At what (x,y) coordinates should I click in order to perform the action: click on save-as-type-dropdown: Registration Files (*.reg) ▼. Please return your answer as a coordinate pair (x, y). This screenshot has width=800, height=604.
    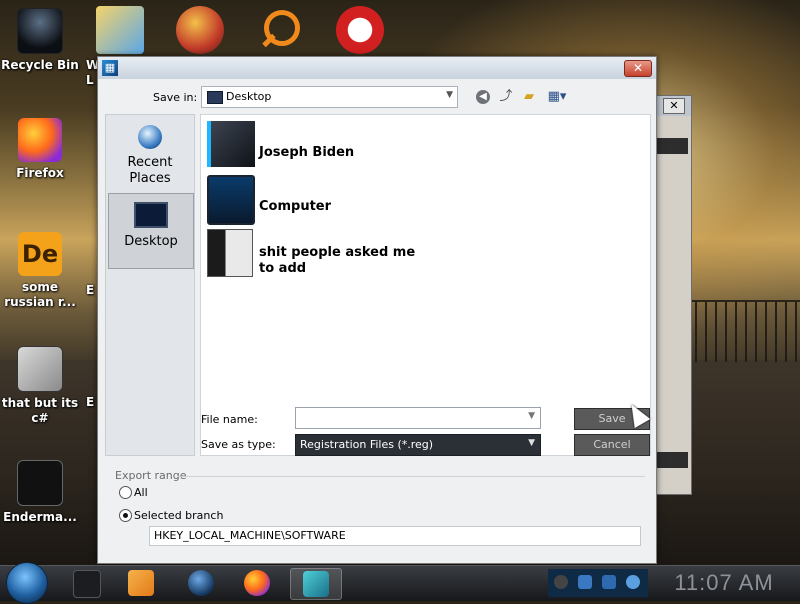
    Looking at the image, I should click on (418, 445).